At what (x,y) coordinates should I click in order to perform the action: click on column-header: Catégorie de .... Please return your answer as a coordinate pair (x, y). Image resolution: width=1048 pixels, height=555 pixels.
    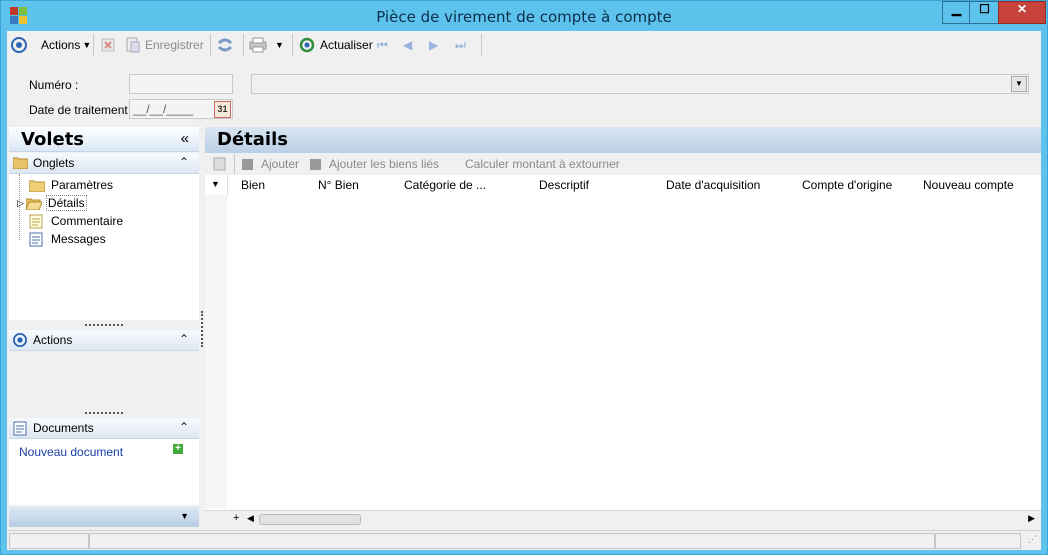
    Looking at the image, I should click on (445, 185).